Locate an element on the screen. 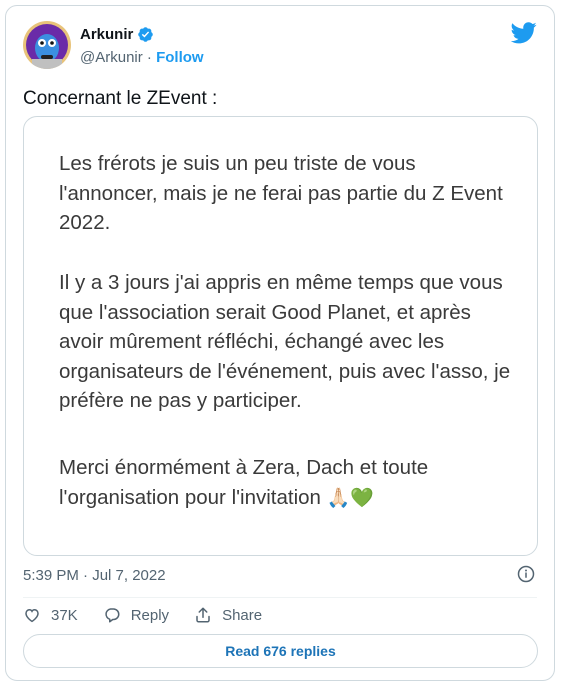 Image resolution: width=562 pixels, height=688 pixels. verified-badge-icon is located at coordinates (146, 34).